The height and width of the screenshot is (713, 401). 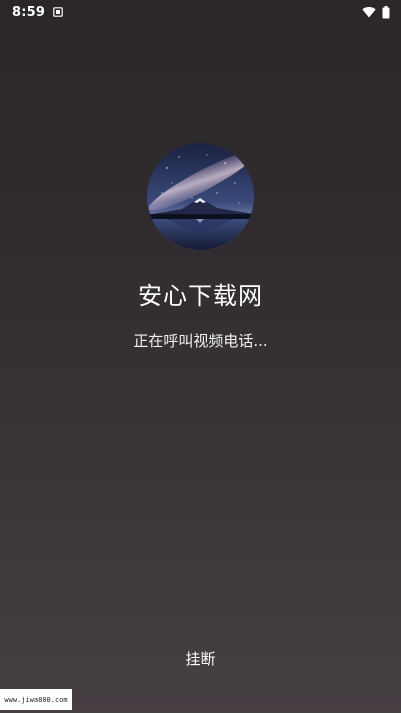 I want to click on caller-name: 安心下载网, so click(x=200, y=296).